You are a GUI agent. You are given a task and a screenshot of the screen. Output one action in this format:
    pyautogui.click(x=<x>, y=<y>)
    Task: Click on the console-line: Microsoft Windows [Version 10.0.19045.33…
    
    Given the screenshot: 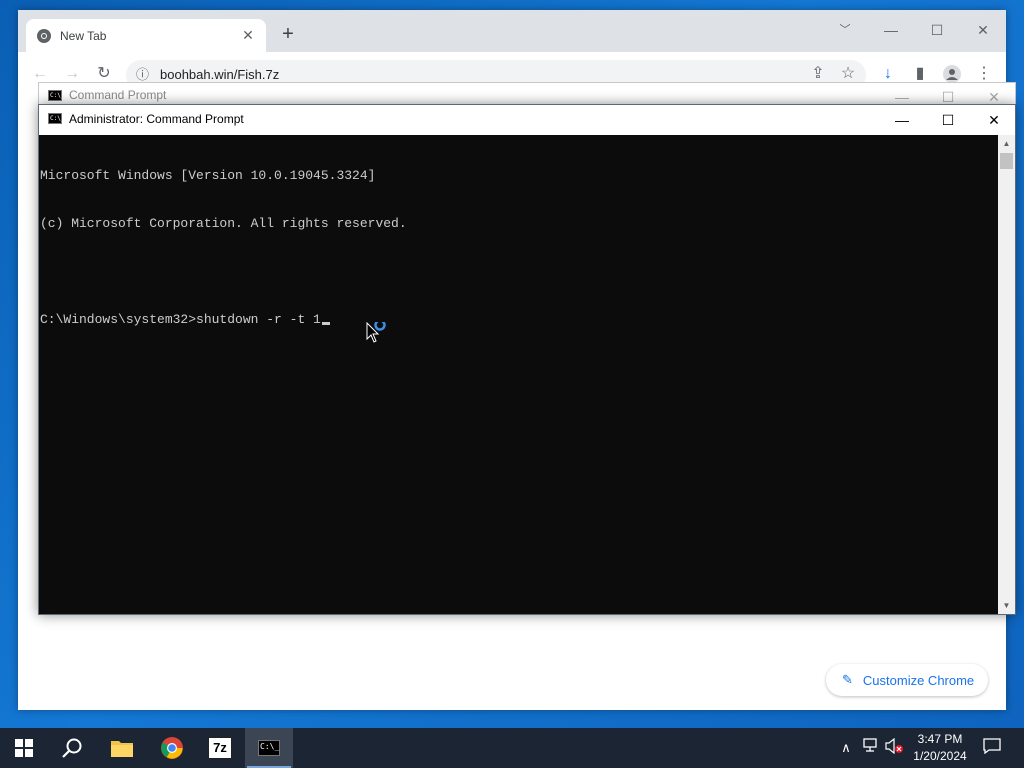 What is the action you would take?
    pyautogui.click(x=208, y=175)
    